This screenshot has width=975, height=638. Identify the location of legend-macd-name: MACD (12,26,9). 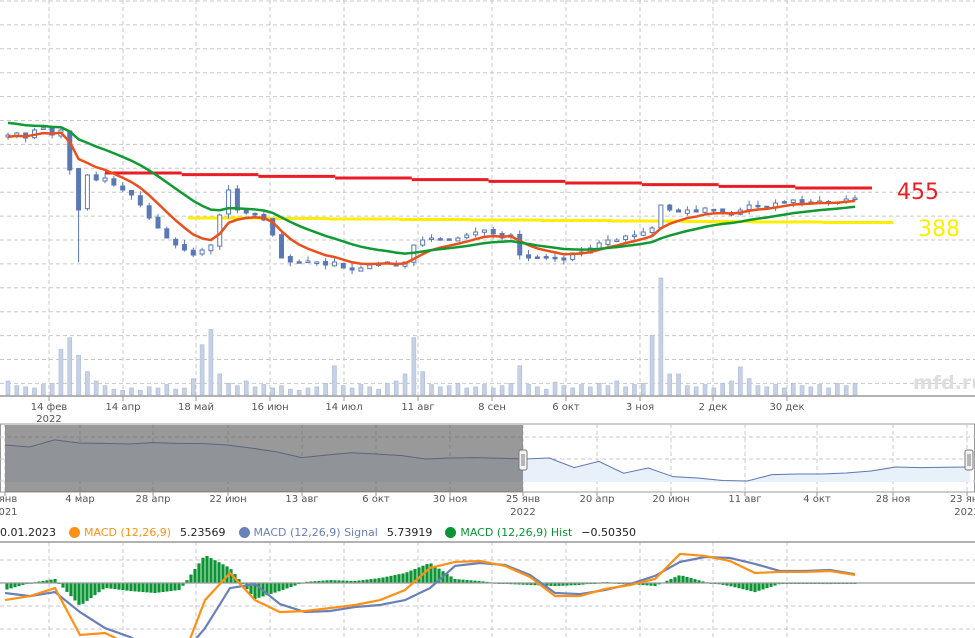
(127, 532).